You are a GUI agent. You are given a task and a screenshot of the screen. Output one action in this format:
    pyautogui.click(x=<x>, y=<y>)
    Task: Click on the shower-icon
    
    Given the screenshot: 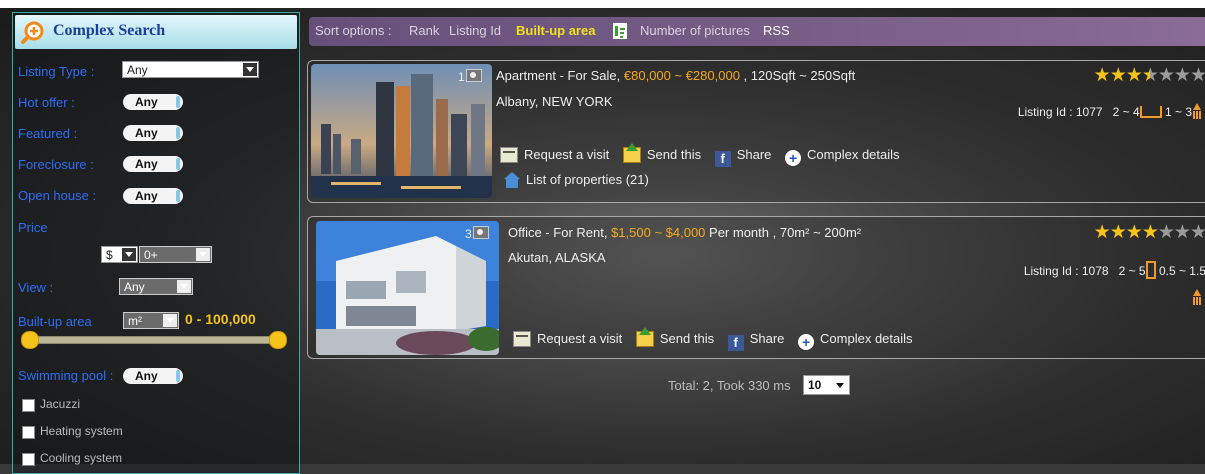 What is the action you would take?
    pyautogui.click(x=1197, y=297)
    